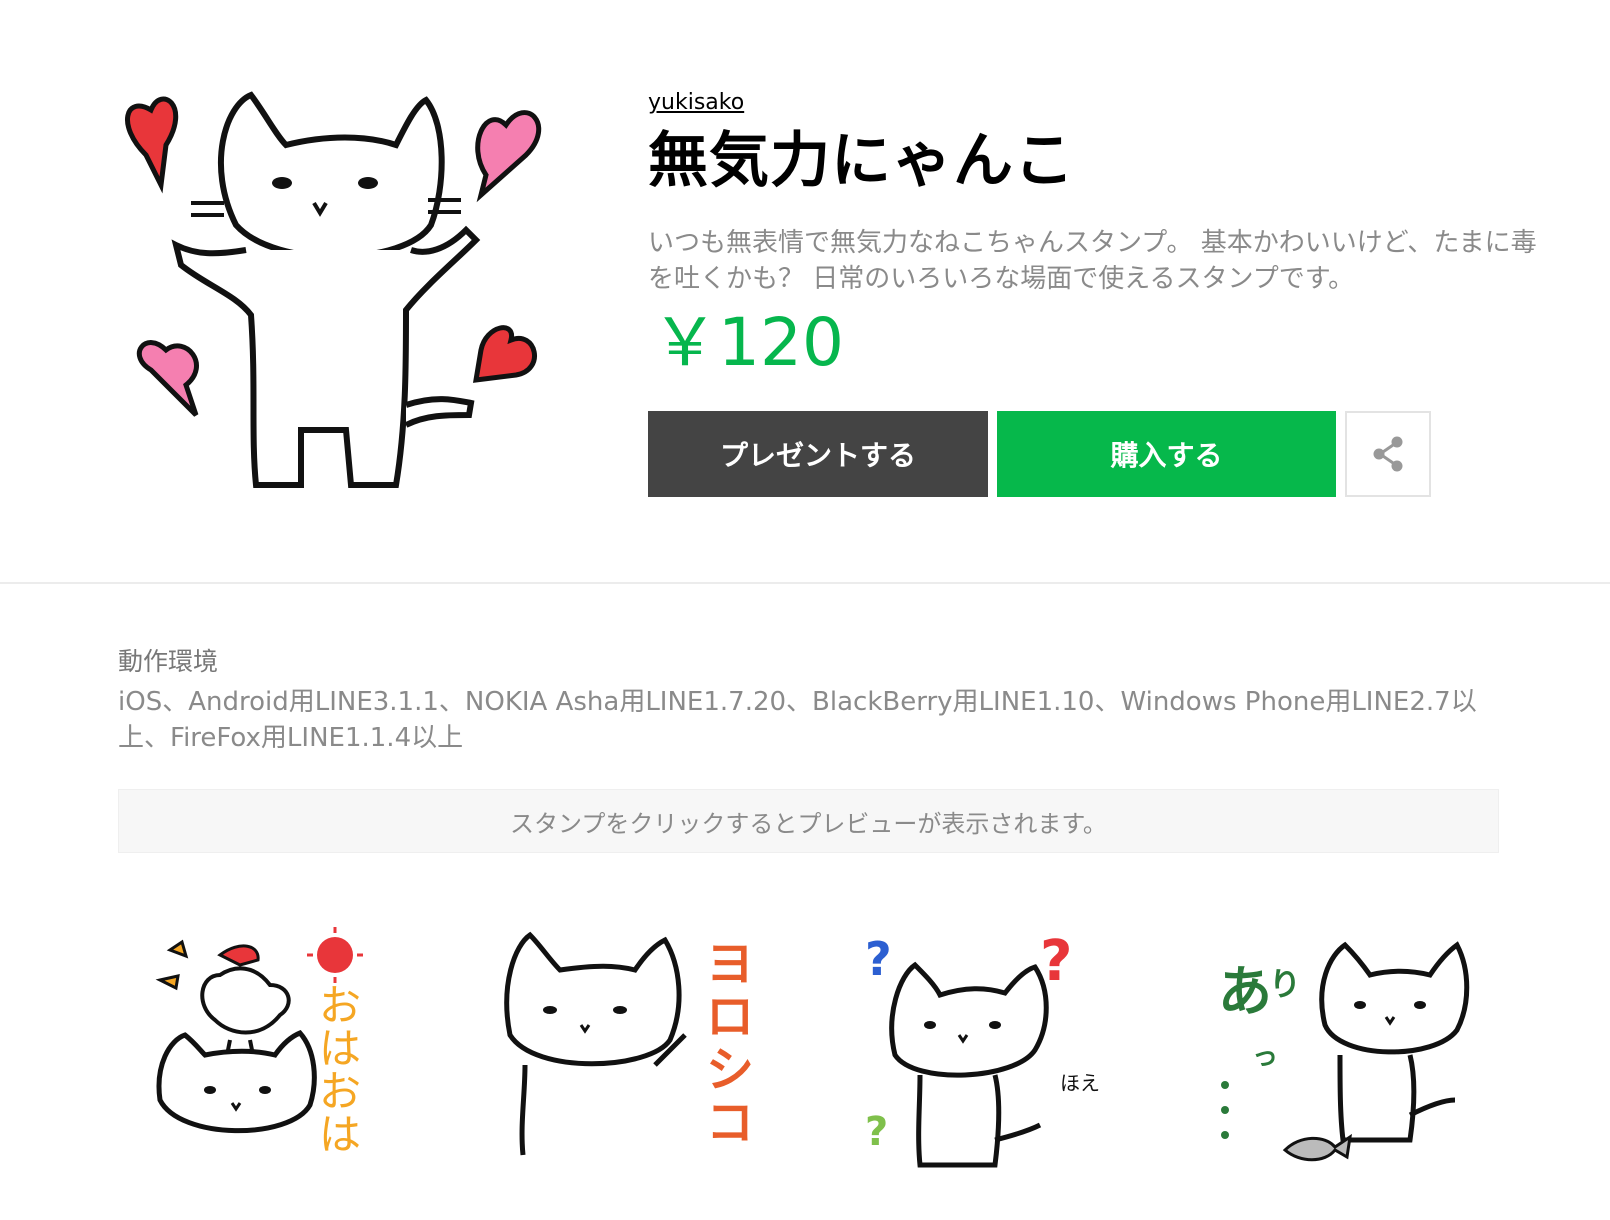 This screenshot has width=1610, height=1220. Describe the element at coordinates (1080, 1083) in the screenshot. I see `svg-text: ほえ` at that location.